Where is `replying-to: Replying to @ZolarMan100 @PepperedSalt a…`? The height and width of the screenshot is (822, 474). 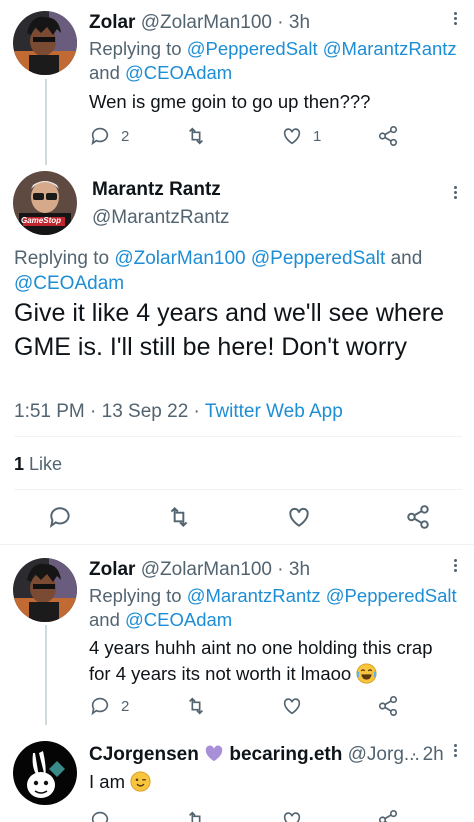
replying-to: Replying to @ZolarMan100 @PepperedSalt a… is located at coordinates (218, 271).